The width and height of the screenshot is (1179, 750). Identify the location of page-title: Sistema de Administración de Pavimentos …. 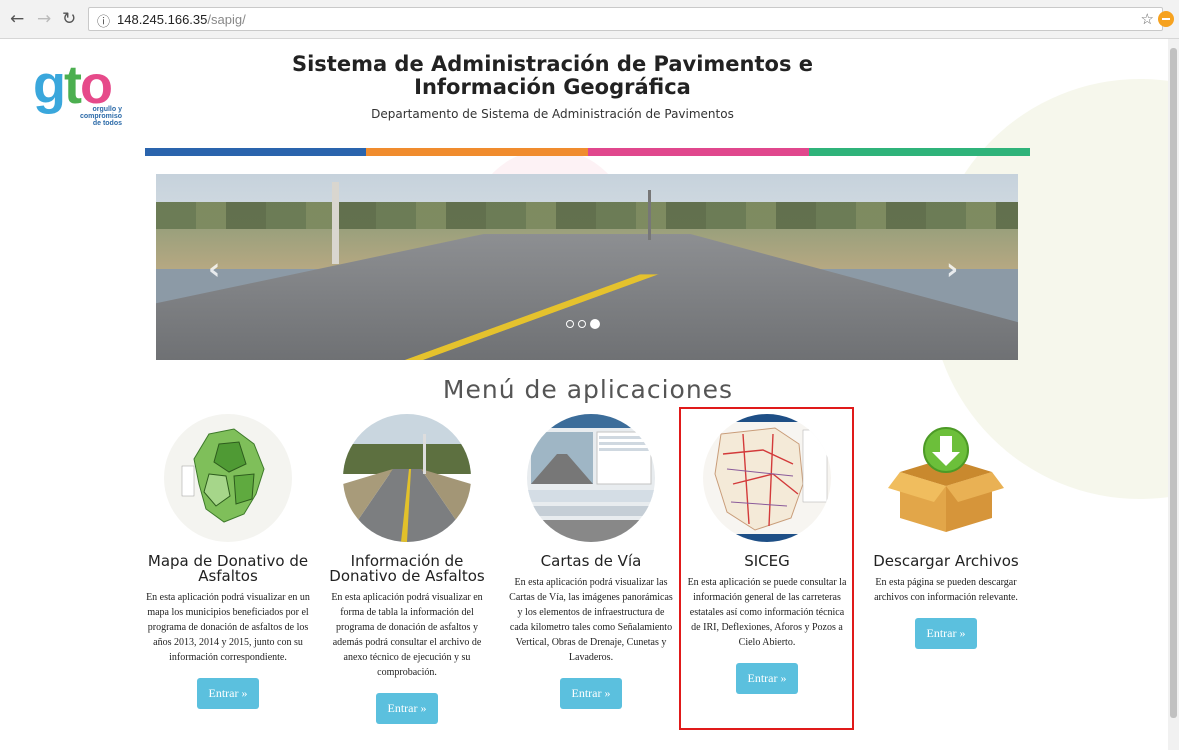
(552, 75).